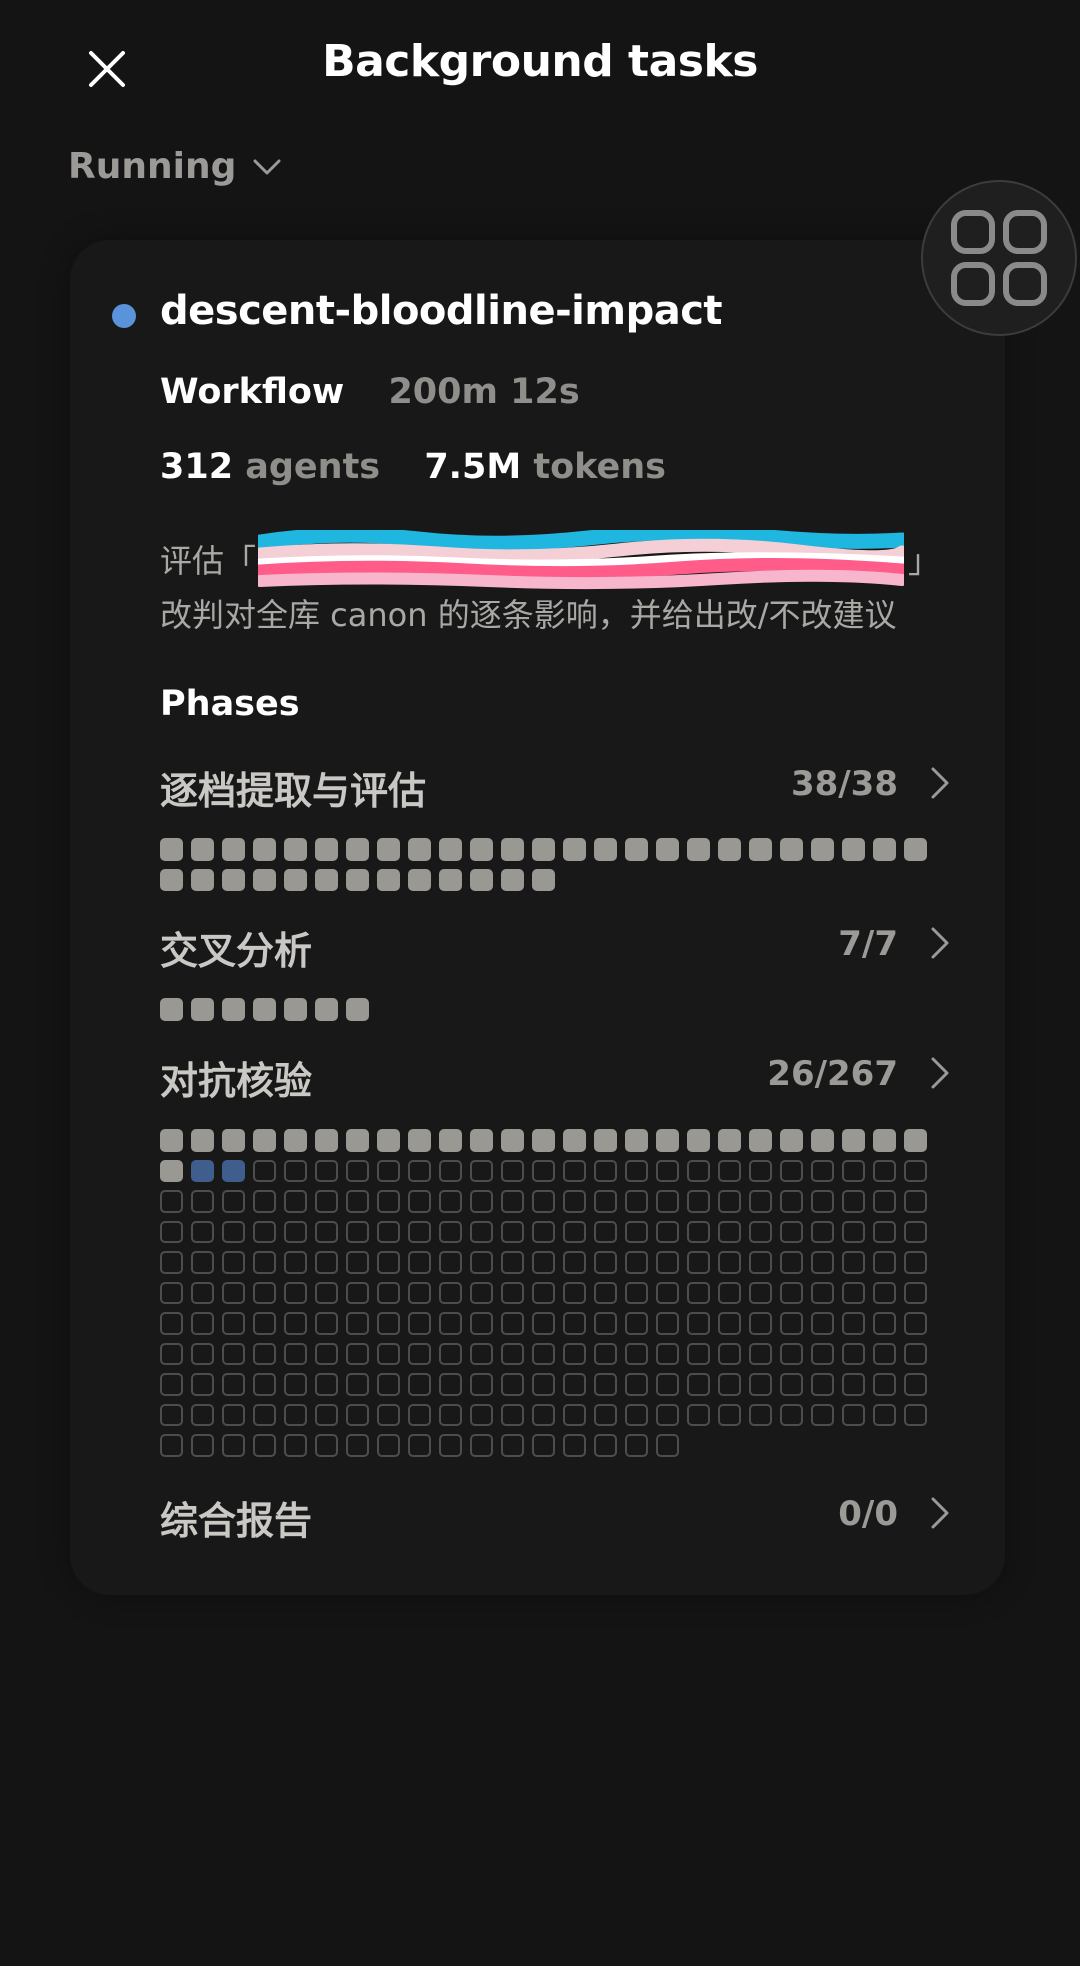  I want to click on phase-row: 交叉分析 7/7, so click(560, 947).